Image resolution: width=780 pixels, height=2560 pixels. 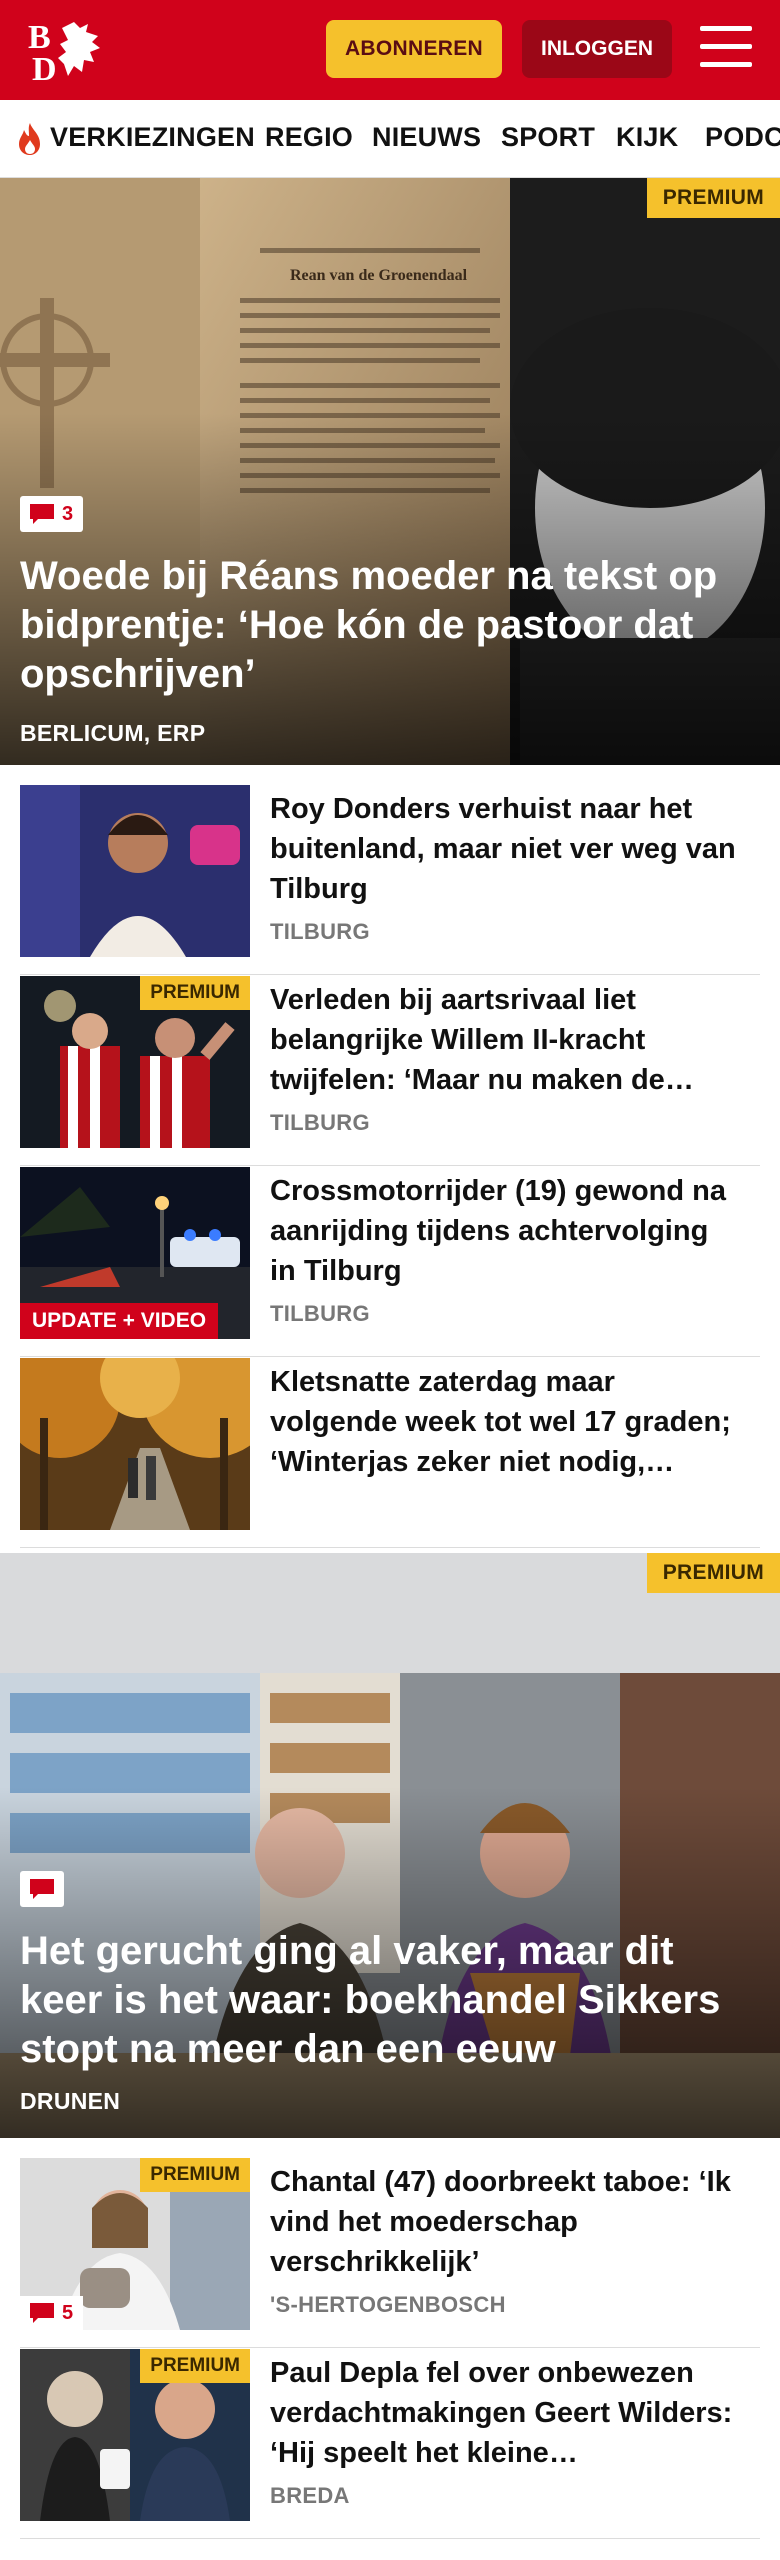 What do you see at coordinates (379, 275) in the screenshot?
I see `svg-text: Rean van de Groenendaal` at bounding box center [379, 275].